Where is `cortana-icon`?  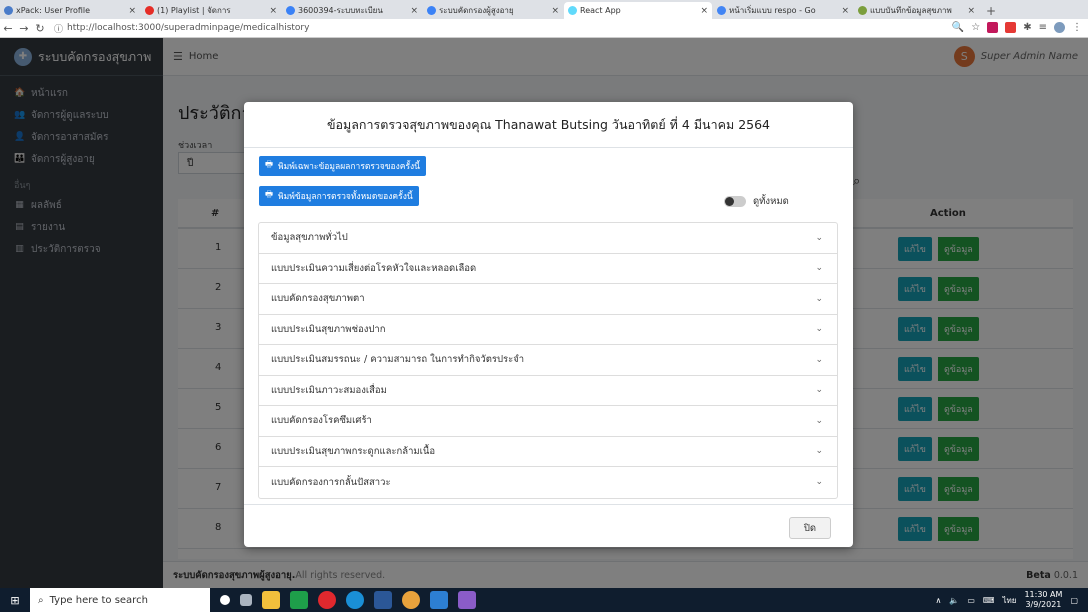 cortana-icon is located at coordinates (225, 600).